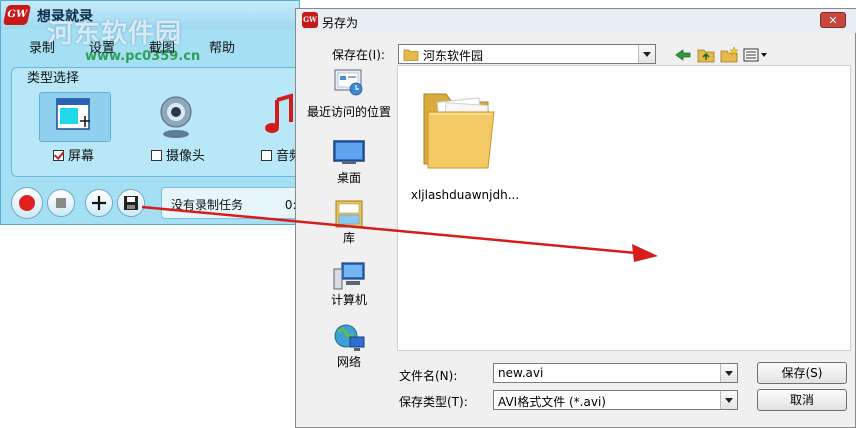 The width and height of the screenshot is (856, 428). I want to click on libraries-icon, so click(349, 214).